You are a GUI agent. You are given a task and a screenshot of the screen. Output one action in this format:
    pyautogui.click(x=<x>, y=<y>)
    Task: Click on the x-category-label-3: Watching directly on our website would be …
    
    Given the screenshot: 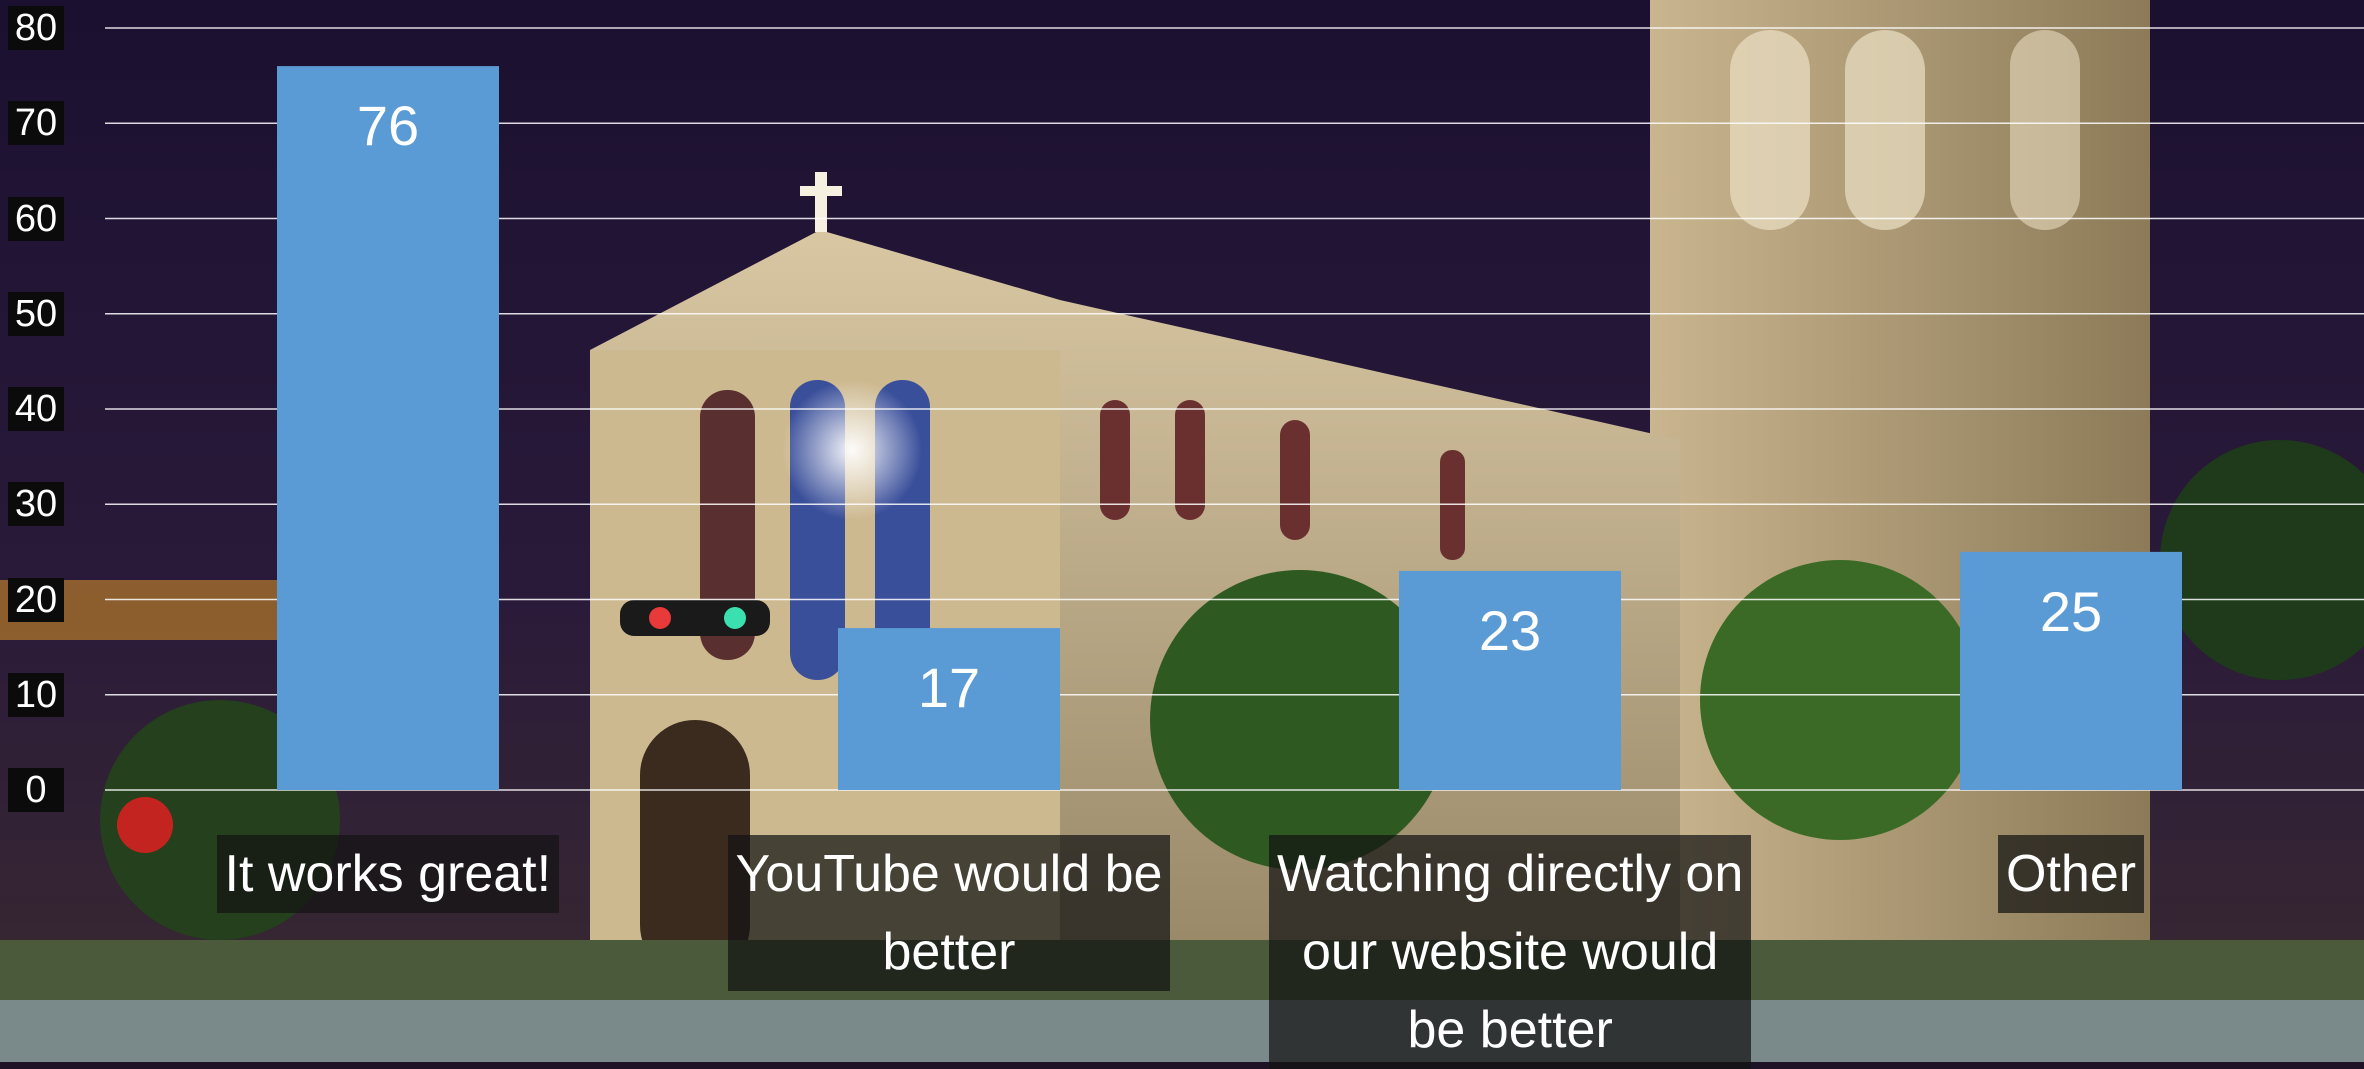 What is the action you would take?
    pyautogui.click(x=1510, y=952)
    